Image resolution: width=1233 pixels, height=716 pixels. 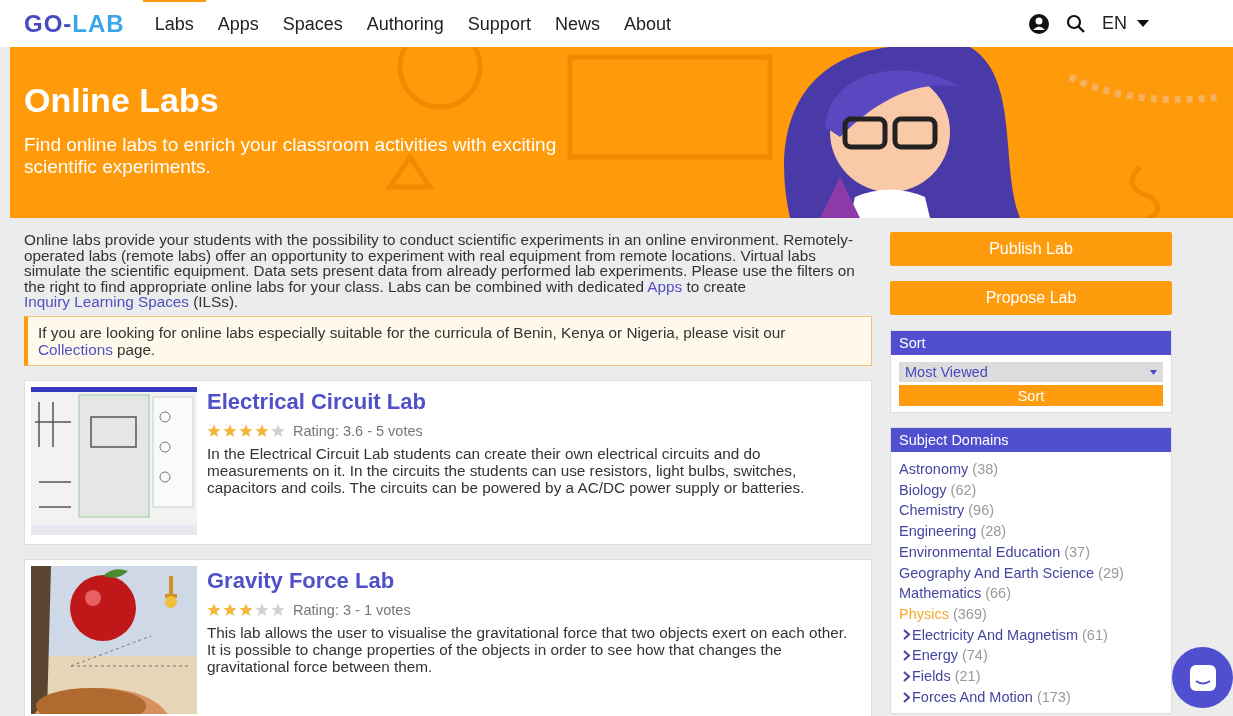 What do you see at coordinates (647, 22) in the screenshot?
I see `nav-link: About` at bounding box center [647, 22].